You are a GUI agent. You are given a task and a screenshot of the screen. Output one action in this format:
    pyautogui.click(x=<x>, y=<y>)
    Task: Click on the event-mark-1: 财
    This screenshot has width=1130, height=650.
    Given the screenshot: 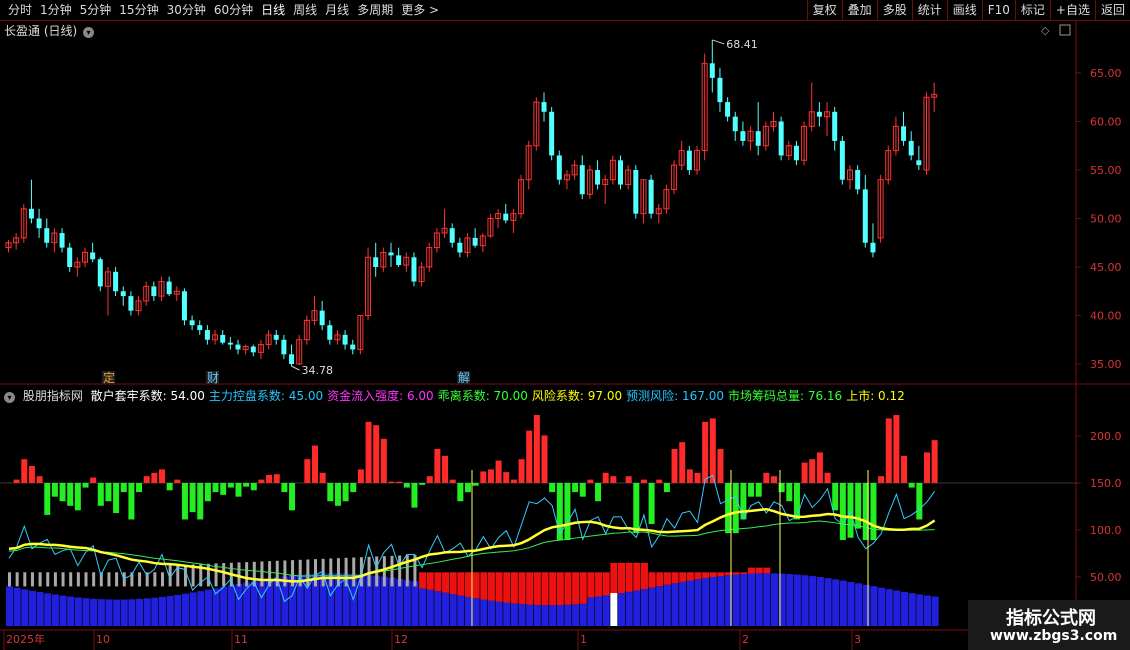 What is the action you would take?
    pyautogui.click(x=213, y=378)
    